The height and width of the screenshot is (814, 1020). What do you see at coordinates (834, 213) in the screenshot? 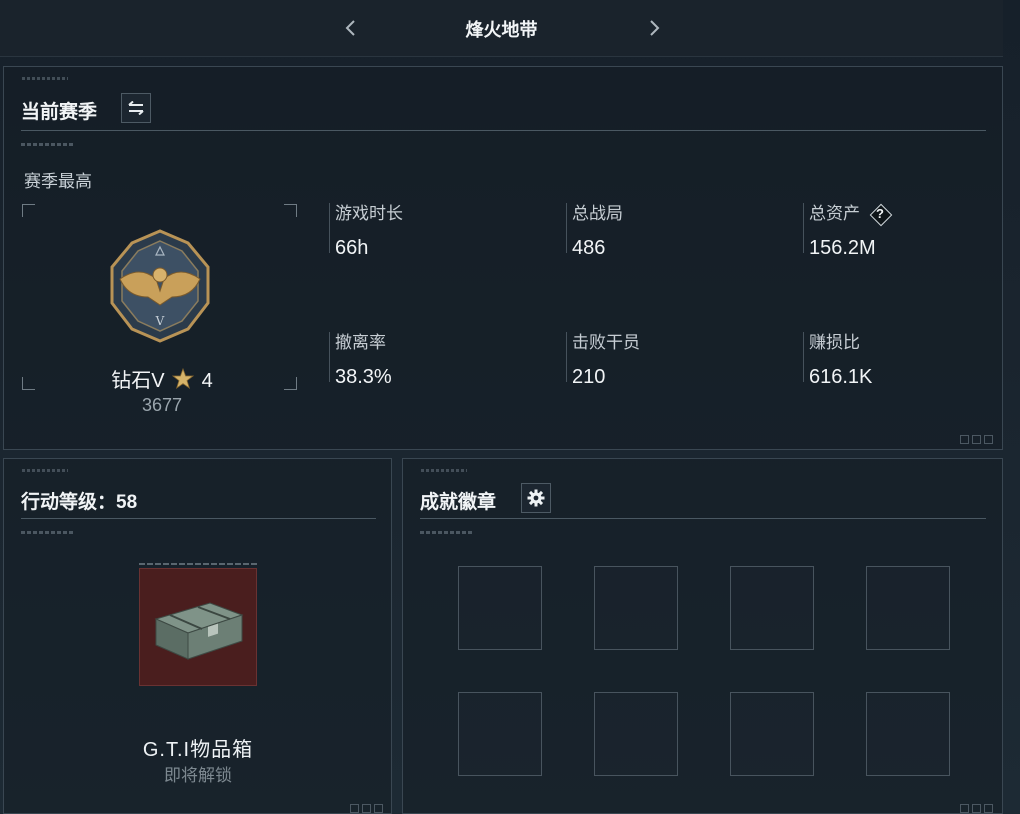
I see `stat-label: 总资产` at bounding box center [834, 213].